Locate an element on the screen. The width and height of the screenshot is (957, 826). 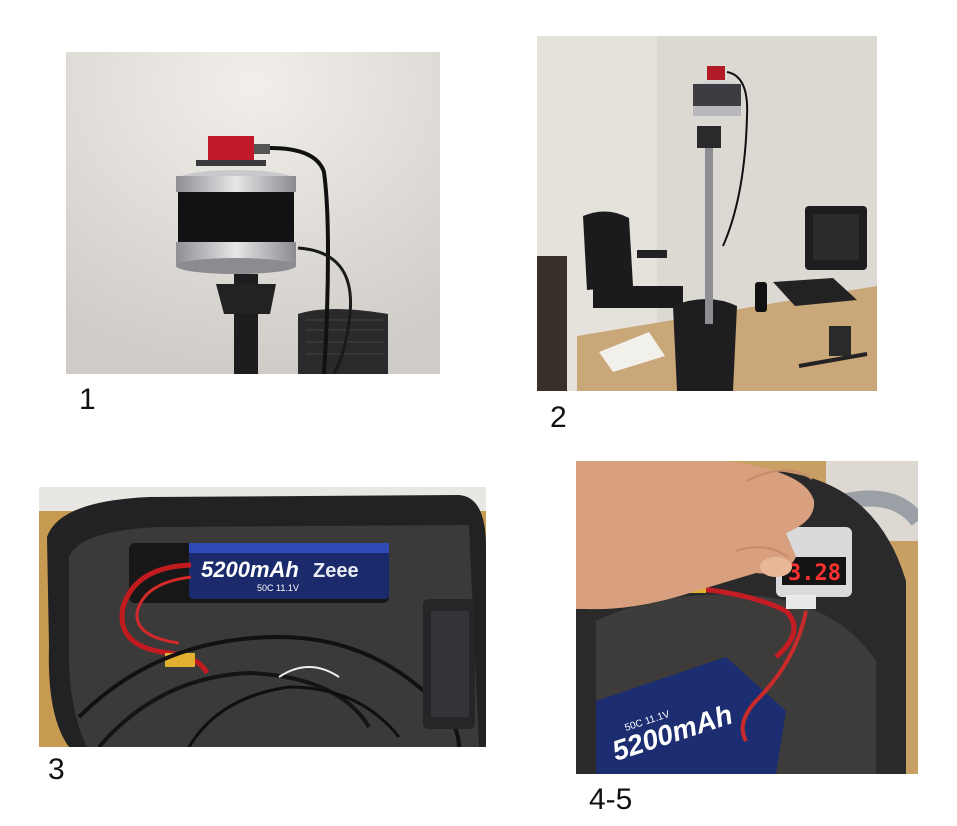
photo-voltage-checker: 5200mAh 50C 11.1V 3.28 is located at coordinates (747, 617).